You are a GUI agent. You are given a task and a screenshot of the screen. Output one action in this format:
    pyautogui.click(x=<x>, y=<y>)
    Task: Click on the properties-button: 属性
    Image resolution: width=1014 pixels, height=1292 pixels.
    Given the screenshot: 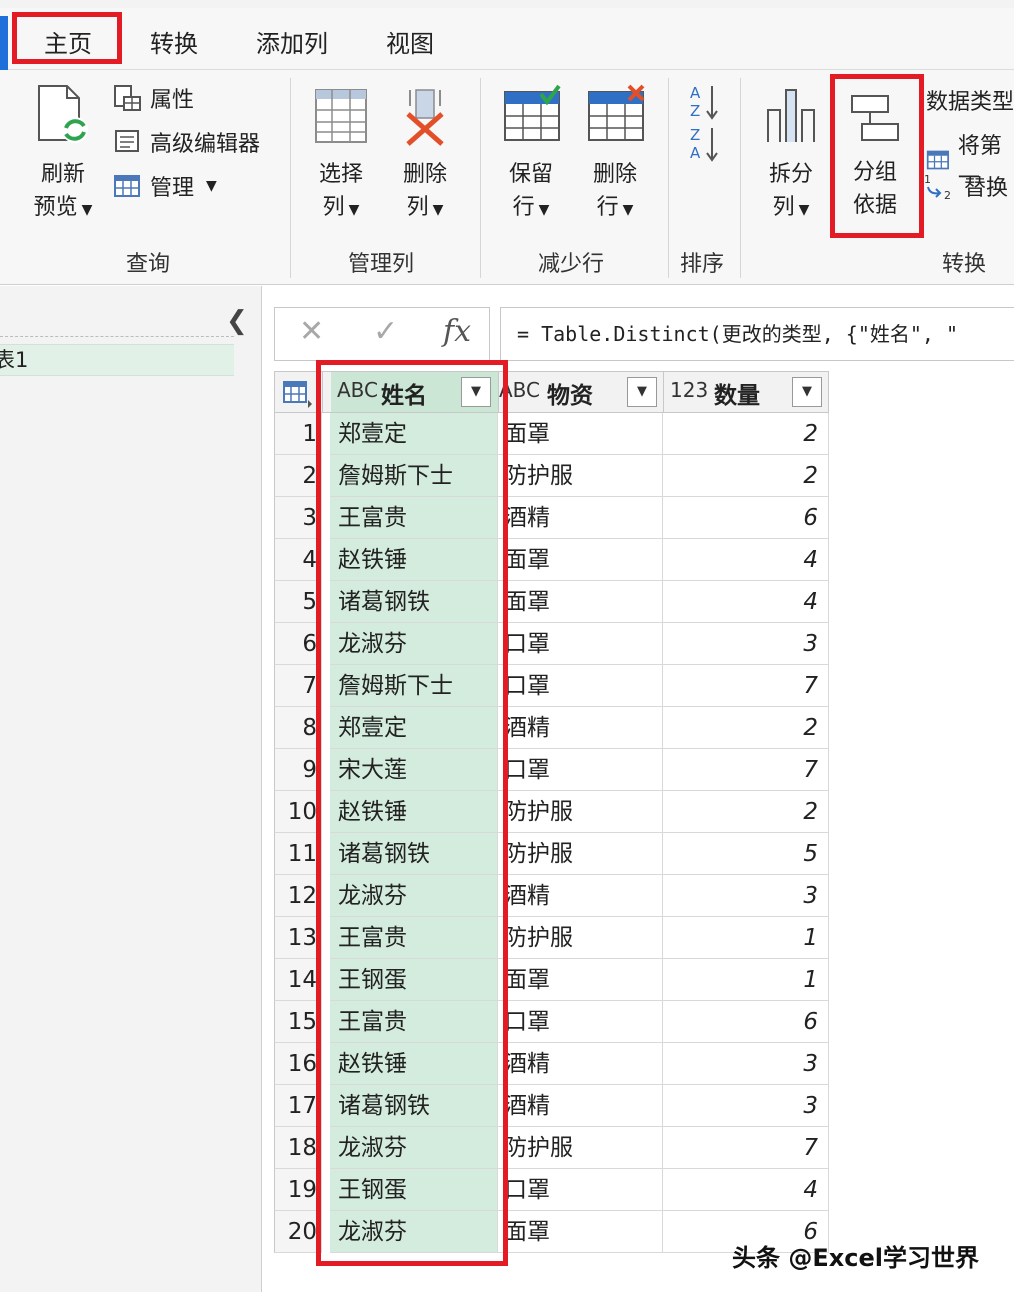 What is the action you would take?
    pyautogui.click(x=153, y=98)
    